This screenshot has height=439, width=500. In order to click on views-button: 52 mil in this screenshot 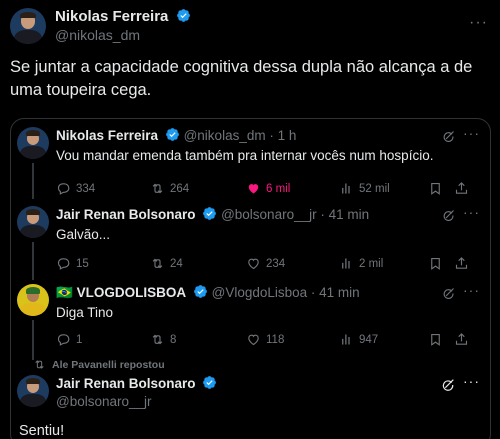, I will do `click(364, 188)`.